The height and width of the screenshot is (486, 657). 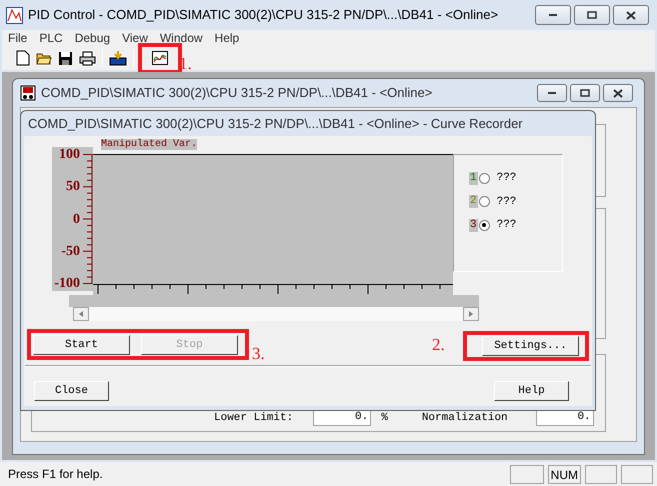 What do you see at coordinates (227, 38) in the screenshot?
I see `menu-item: Help` at bounding box center [227, 38].